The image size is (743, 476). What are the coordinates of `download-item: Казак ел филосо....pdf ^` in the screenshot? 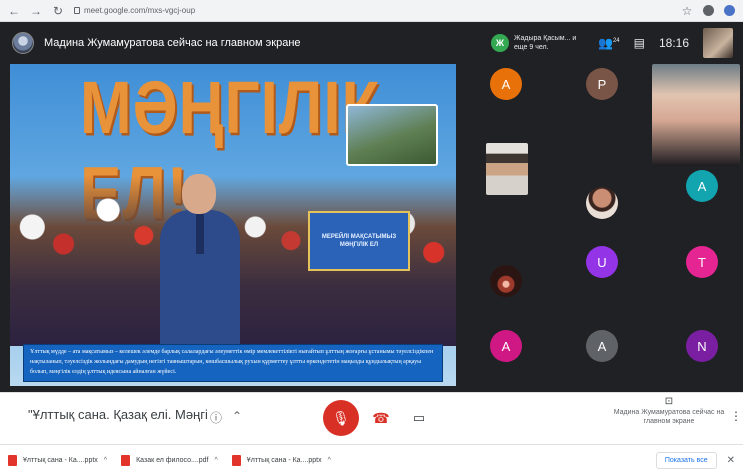 It's located at (169, 460).